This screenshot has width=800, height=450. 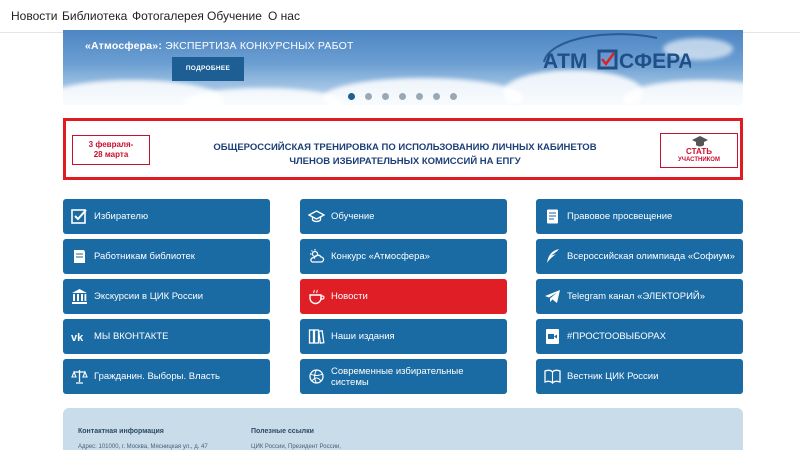 I want to click on tile-label: Наши издания, so click(x=363, y=336).